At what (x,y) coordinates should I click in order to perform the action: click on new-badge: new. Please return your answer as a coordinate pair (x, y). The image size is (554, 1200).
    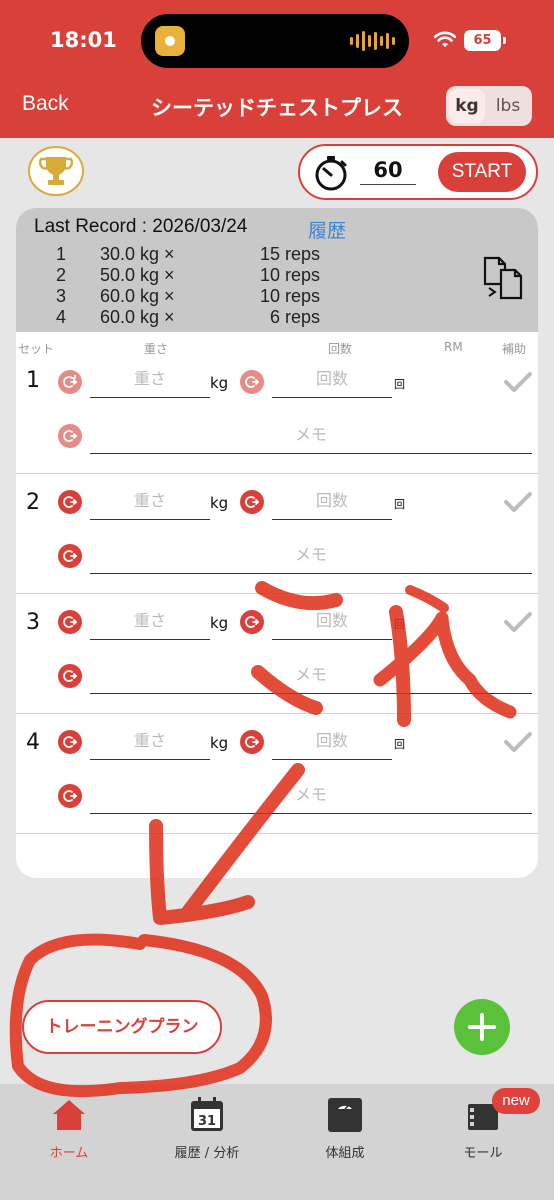
    Looking at the image, I should click on (516, 1101).